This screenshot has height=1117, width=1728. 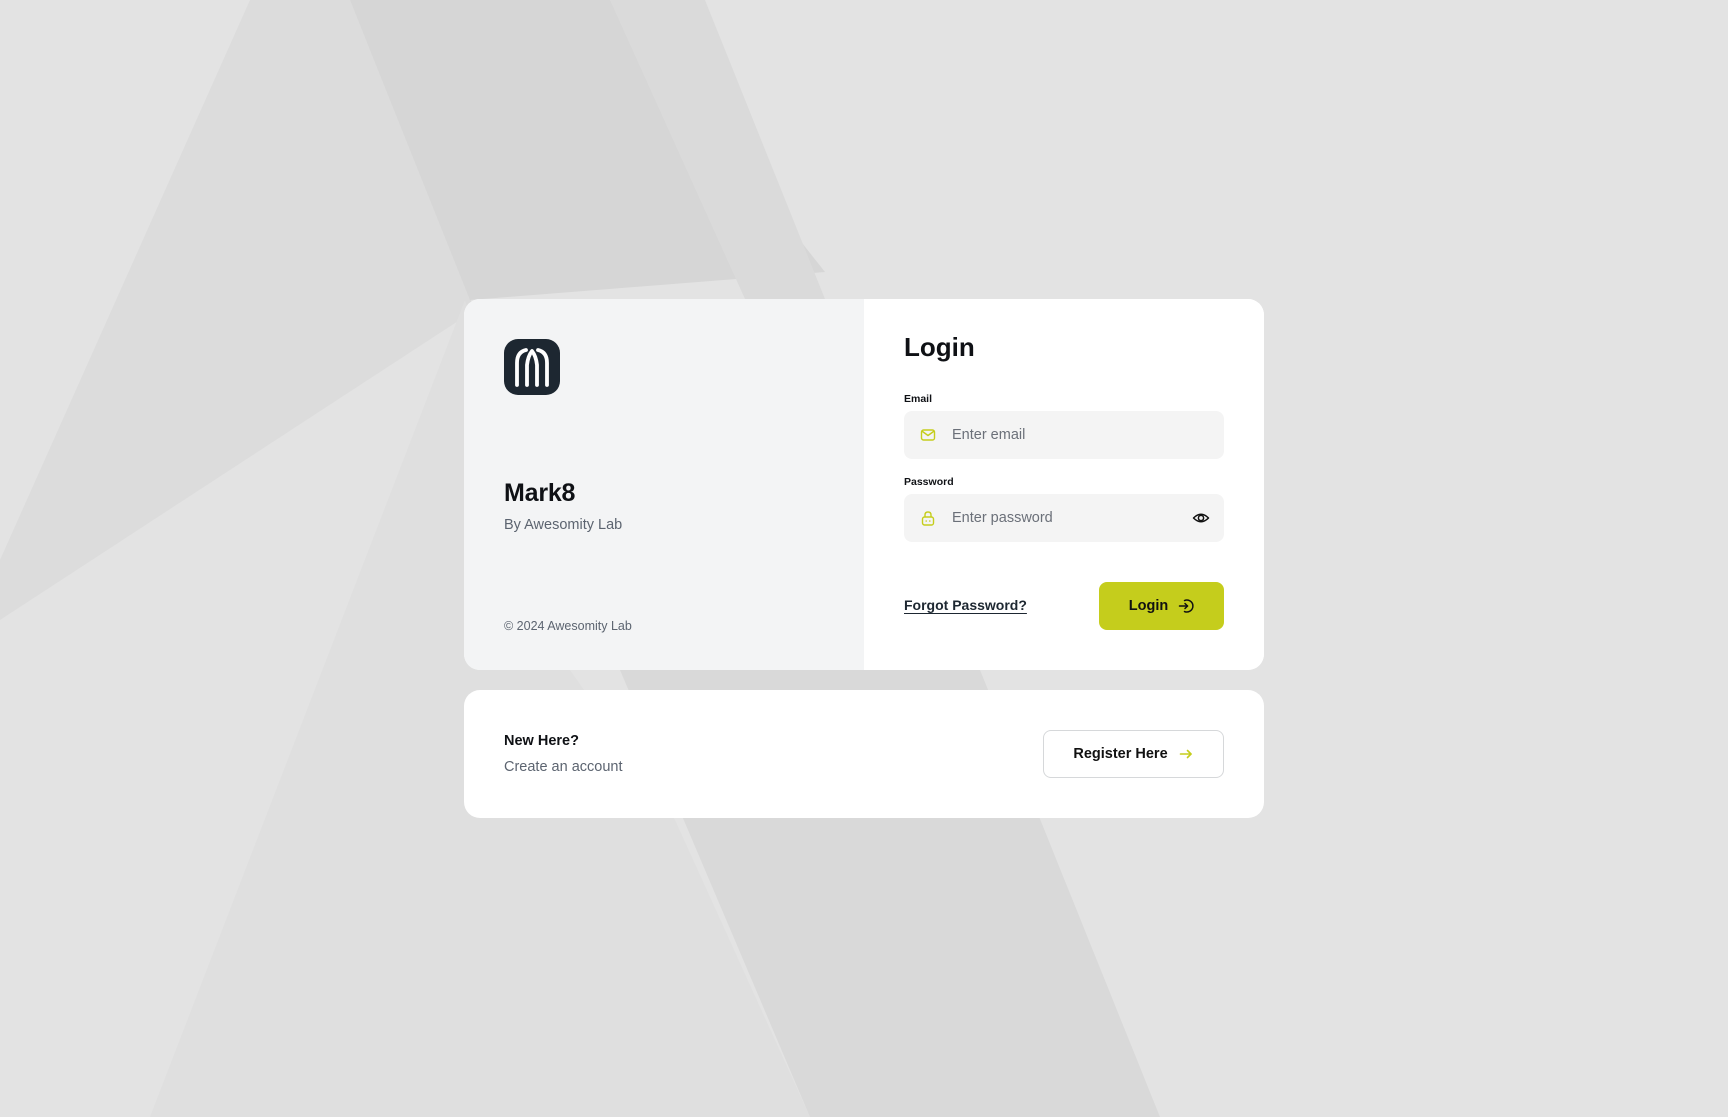 I want to click on lock-icon, so click(x=928, y=518).